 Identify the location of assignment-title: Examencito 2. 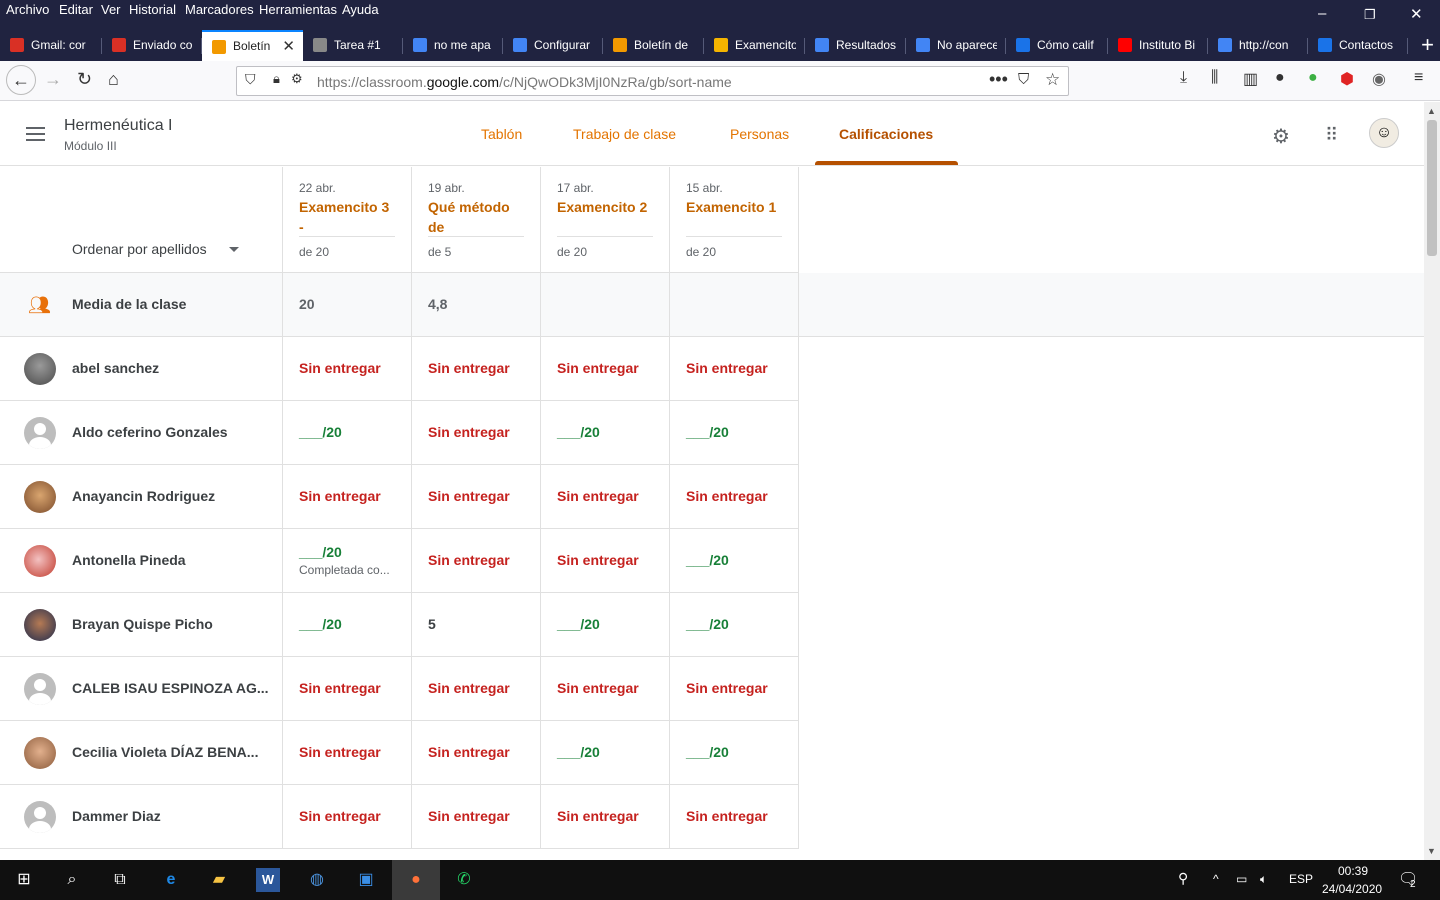
(605, 217).